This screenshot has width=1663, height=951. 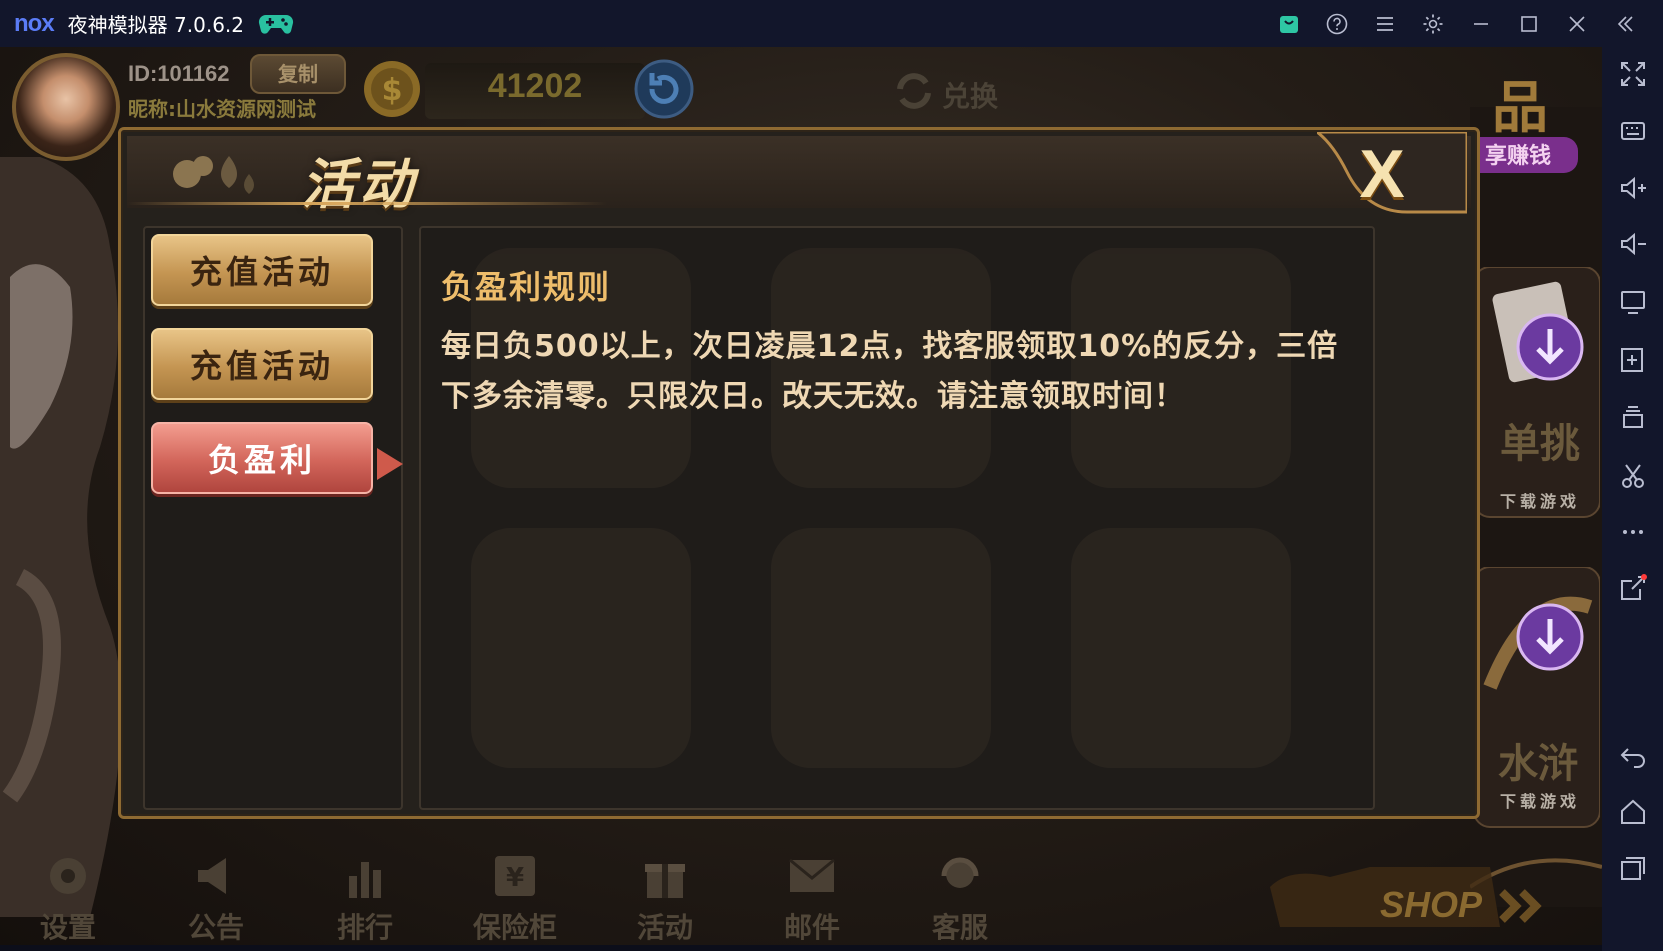 I want to click on exchange-icon, so click(x=914, y=91).